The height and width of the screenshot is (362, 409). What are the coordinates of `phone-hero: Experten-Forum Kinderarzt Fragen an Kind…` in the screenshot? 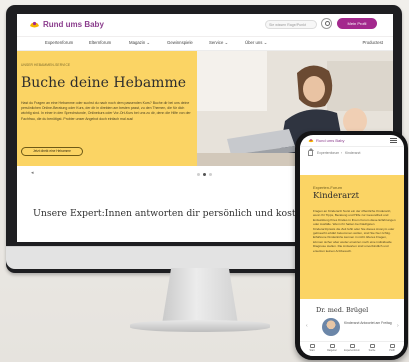 It's located at (352, 237).